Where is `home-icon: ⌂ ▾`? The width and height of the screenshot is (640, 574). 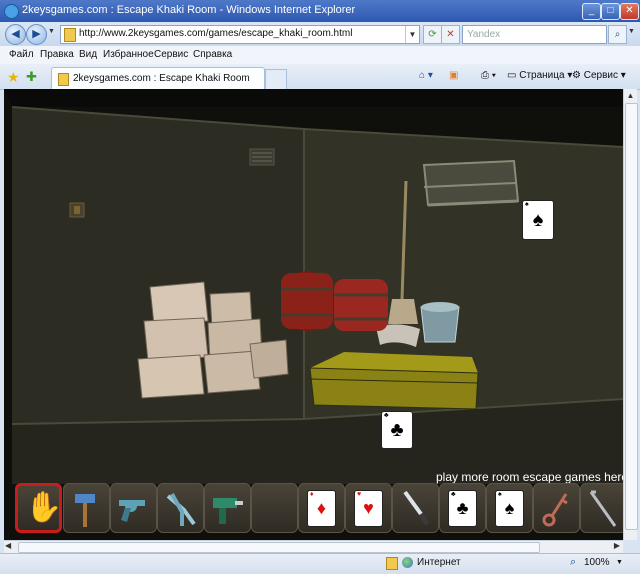 home-icon: ⌂ ▾ is located at coordinates (426, 75).